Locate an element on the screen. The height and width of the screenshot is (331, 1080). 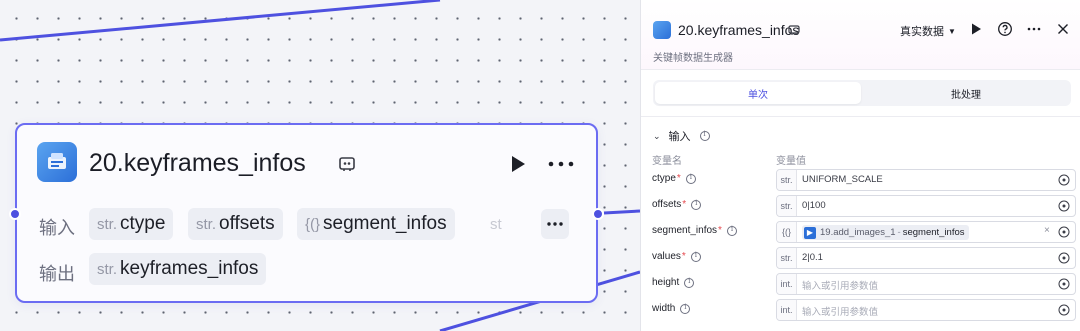
values-input: str. 2|0.1 is located at coordinates (926, 258).